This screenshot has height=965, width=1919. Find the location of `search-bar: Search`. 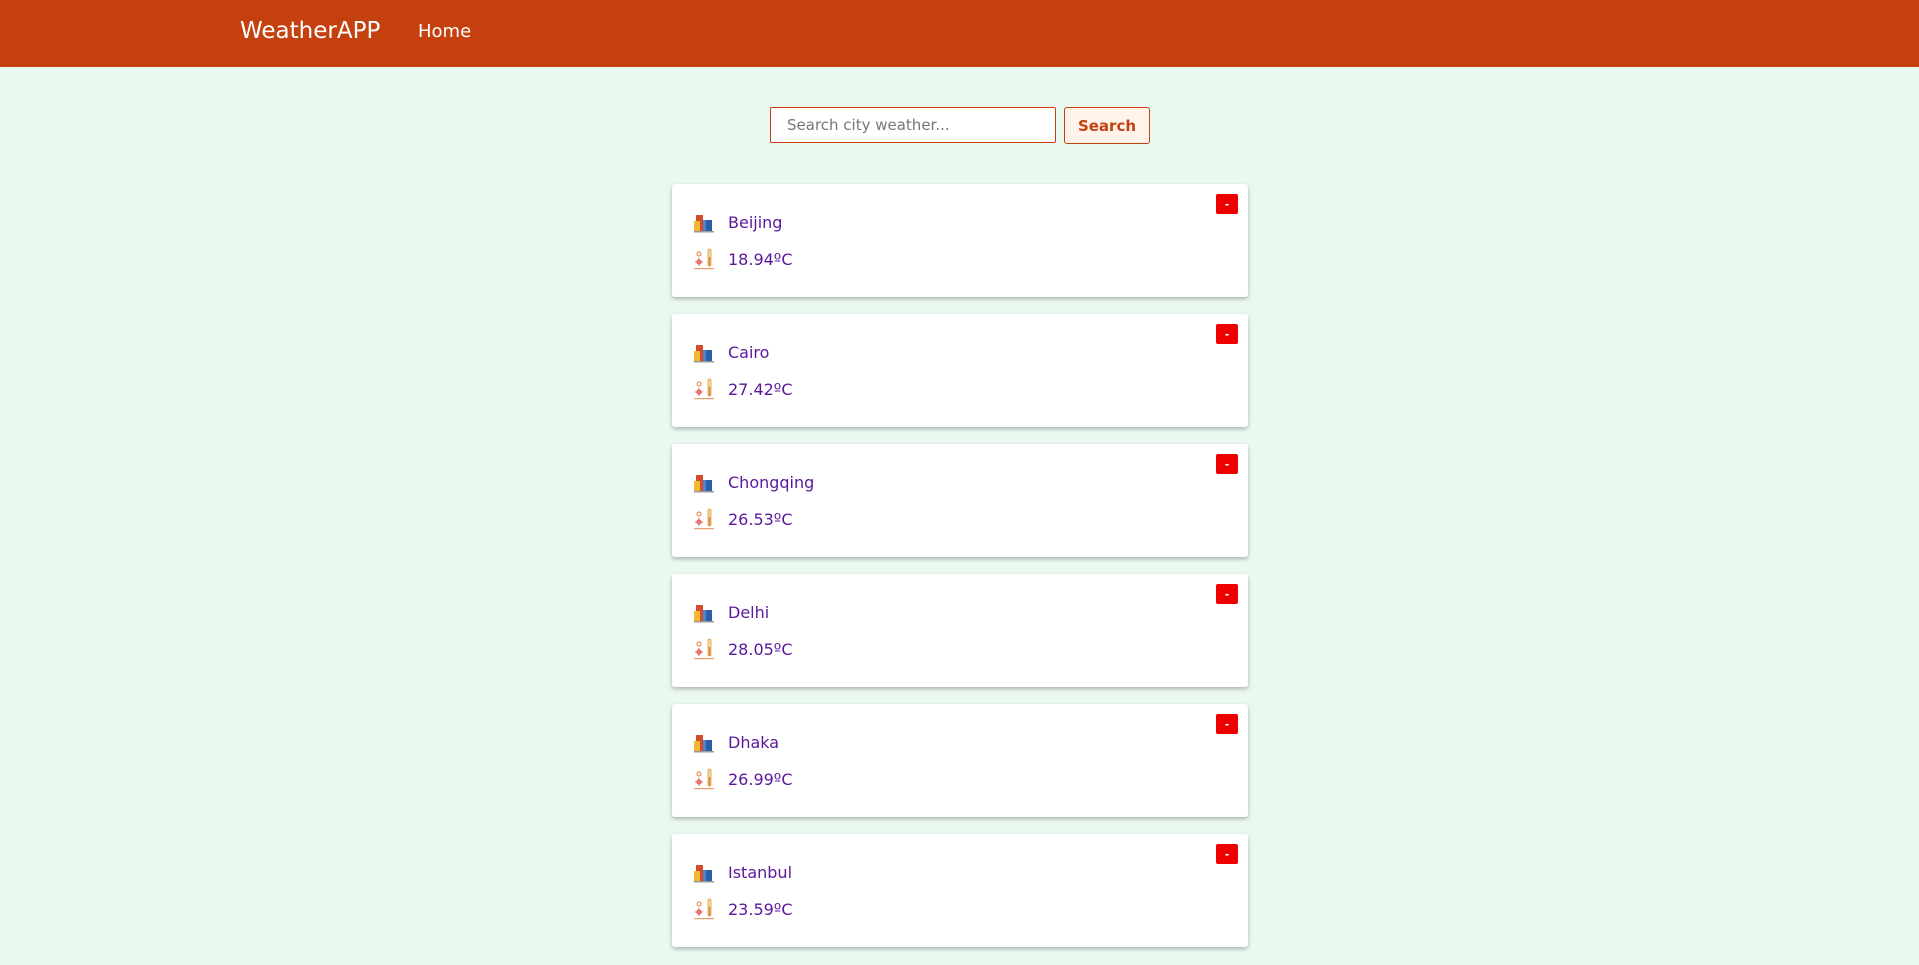

search-bar: Search is located at coordinates (960, 125).